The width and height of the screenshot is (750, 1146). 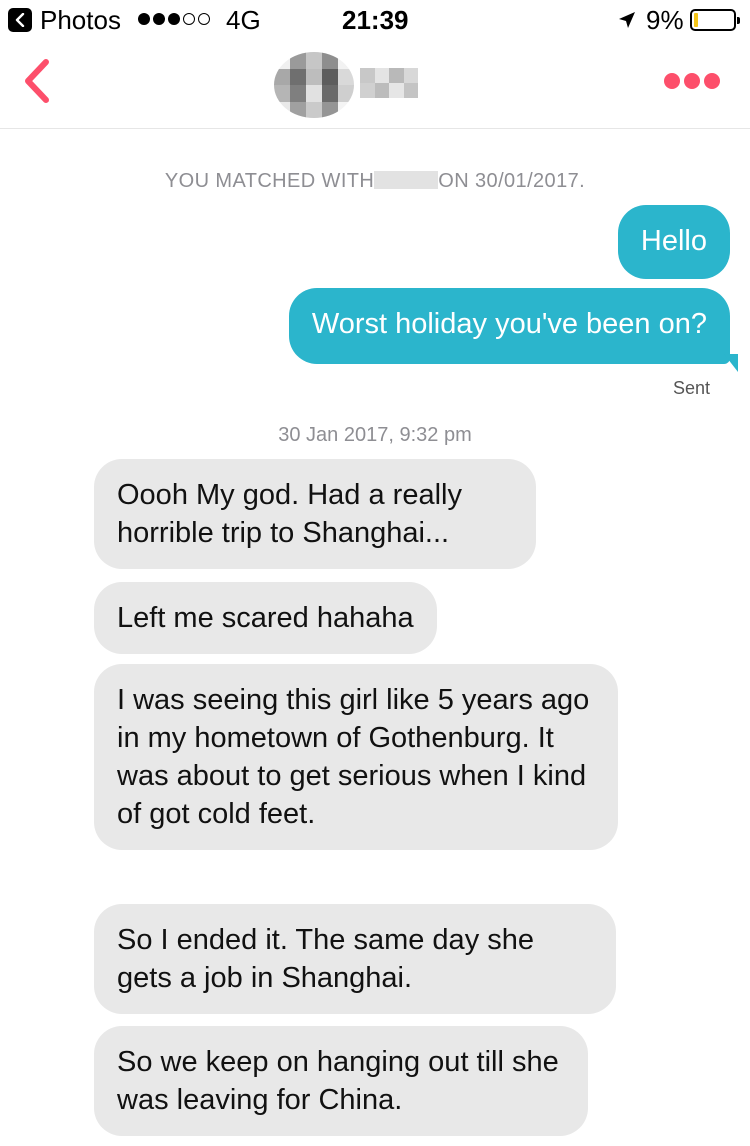 I want to click on outgoing-message: Hello, so click(x=673, y=242).